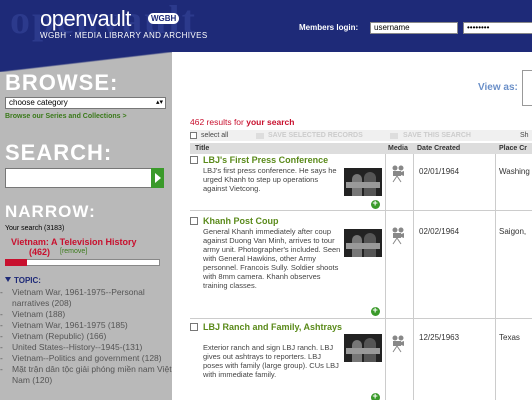 The image size is (532, 400). Describe the element at coordinates (414, 28) in the screenshot. I see `username-input: username` at that location.